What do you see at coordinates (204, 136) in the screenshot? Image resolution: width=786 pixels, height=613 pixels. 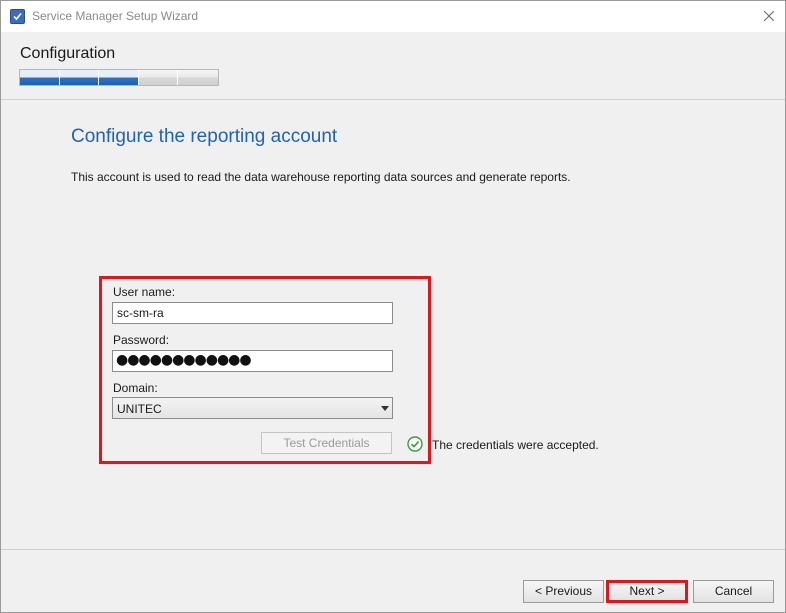 I see `page-heading: Configure the reporting account` at bounding box center [204, 136].